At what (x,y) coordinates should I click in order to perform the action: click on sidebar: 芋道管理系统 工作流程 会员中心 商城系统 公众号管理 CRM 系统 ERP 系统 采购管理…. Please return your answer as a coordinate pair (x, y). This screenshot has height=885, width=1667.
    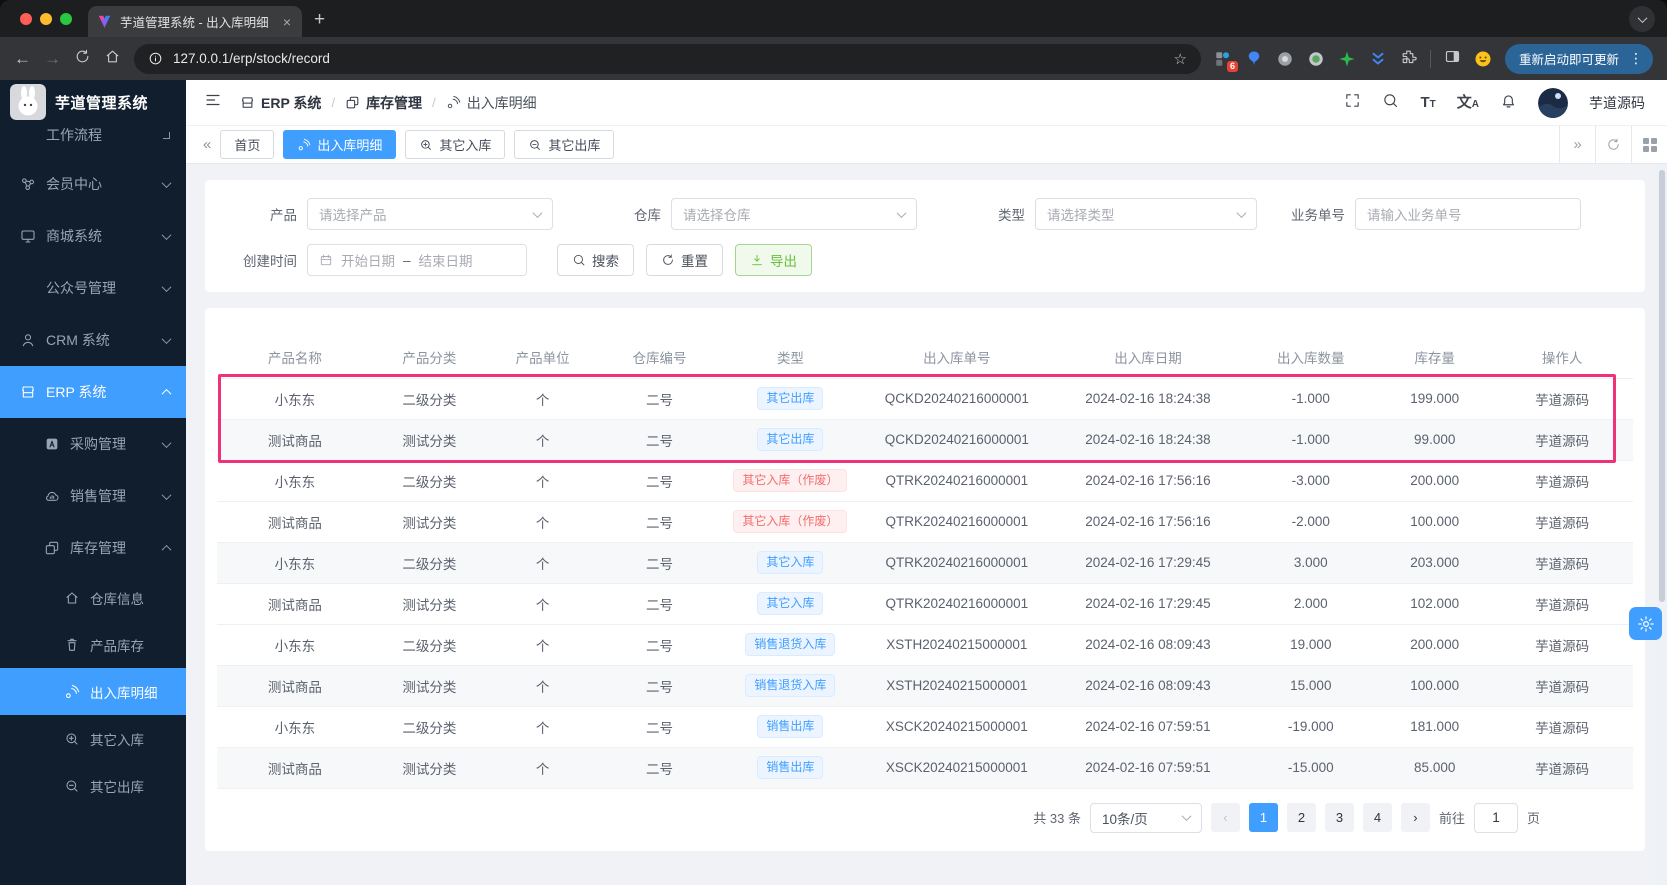
    Looking at the image, I should click on (93, 482).